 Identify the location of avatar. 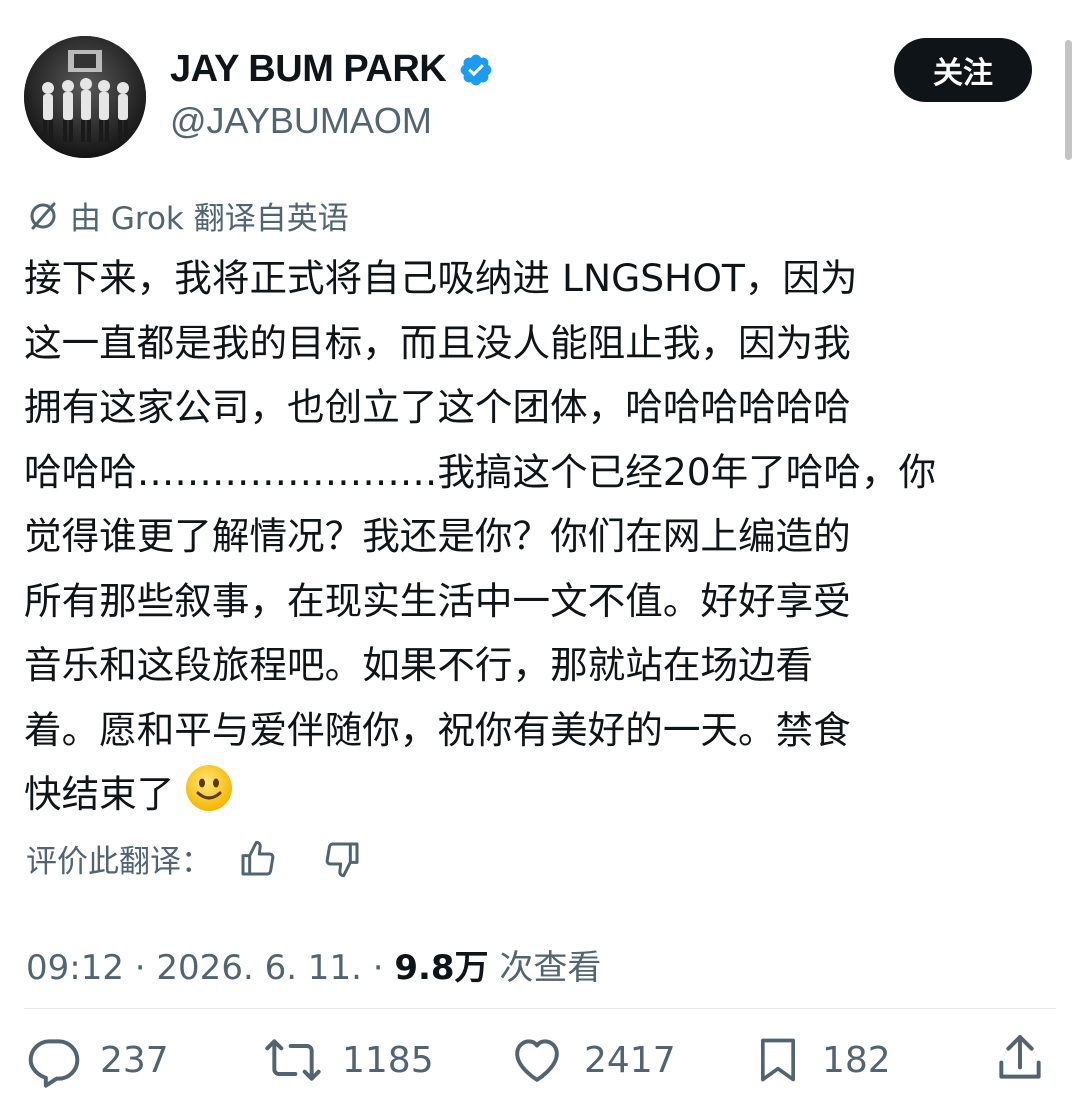
(85, 97).